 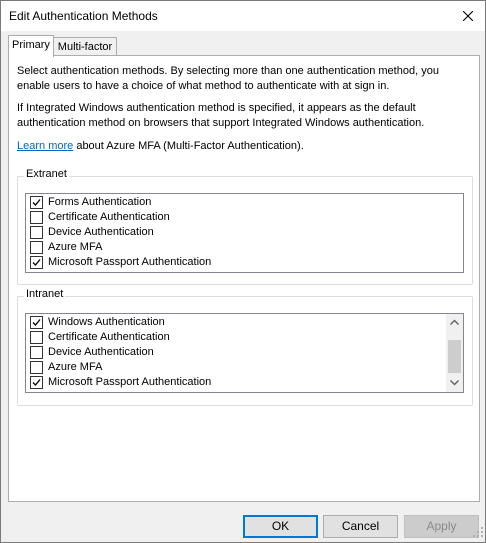 I want to click on ok-button: OK, so click(x=280, y=526).